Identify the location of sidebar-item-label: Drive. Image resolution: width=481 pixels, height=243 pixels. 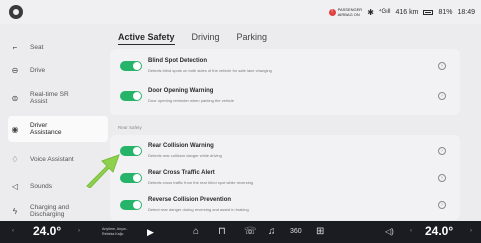
(38, 70).